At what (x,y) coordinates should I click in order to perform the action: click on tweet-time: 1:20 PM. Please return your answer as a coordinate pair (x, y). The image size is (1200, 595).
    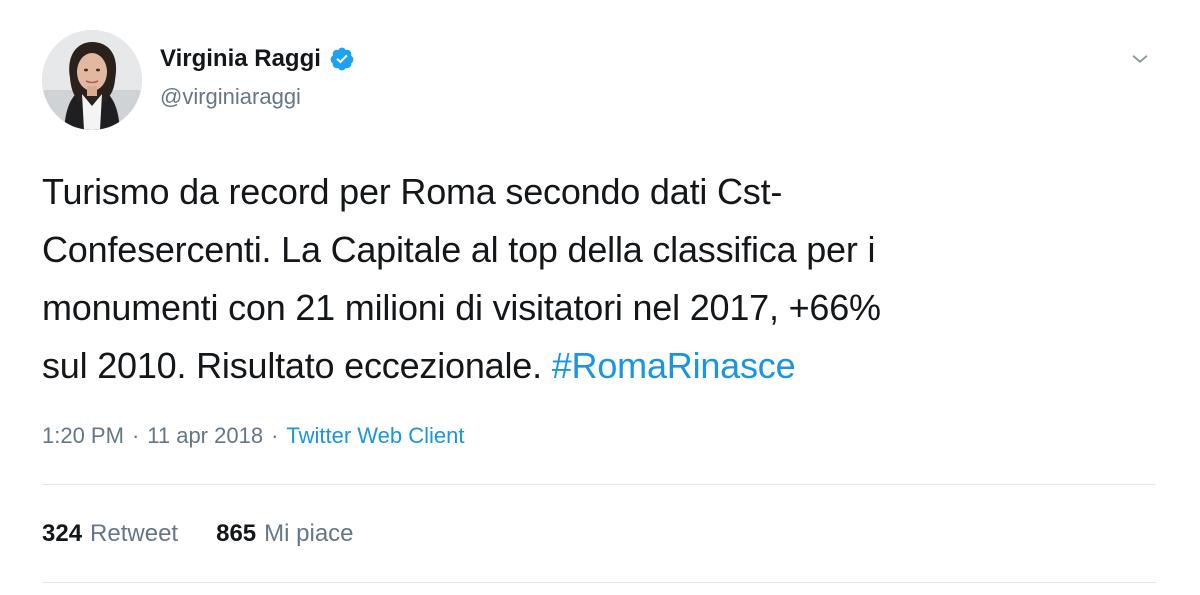
    Looking at the image, I should click on (83, 436).